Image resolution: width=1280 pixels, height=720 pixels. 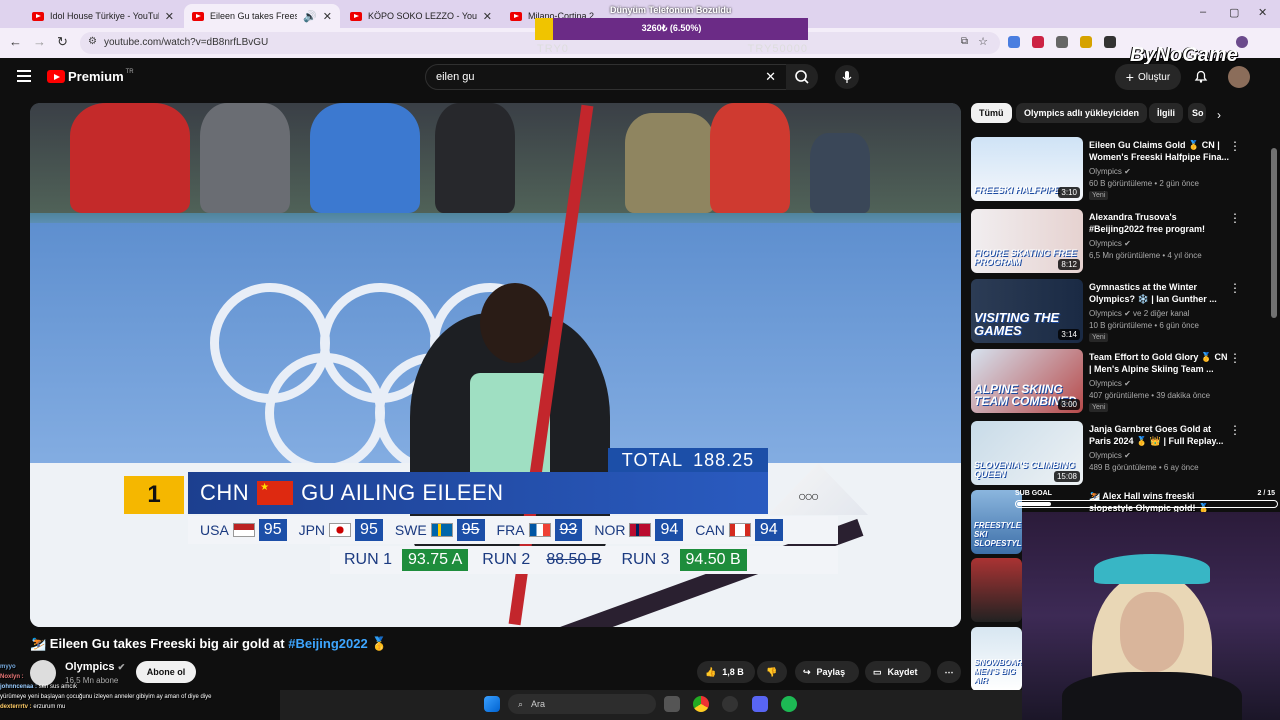 What do you see at coordinates (1139, 313) in the screenshot?
I see `recommendation-channel: Olympics ✔ ve 2 diğer kanal` at bounding box center [1139, 313].